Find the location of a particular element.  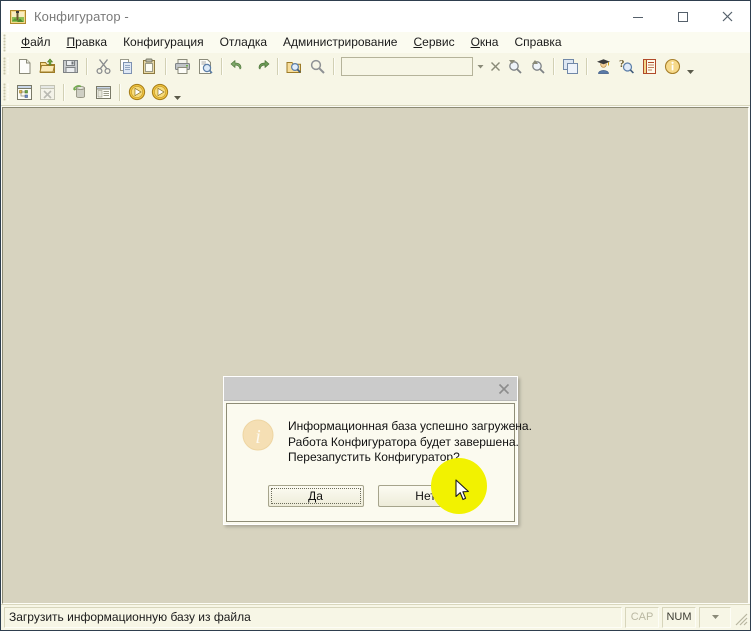

find-next-icon is located at coordinates (514, 66).